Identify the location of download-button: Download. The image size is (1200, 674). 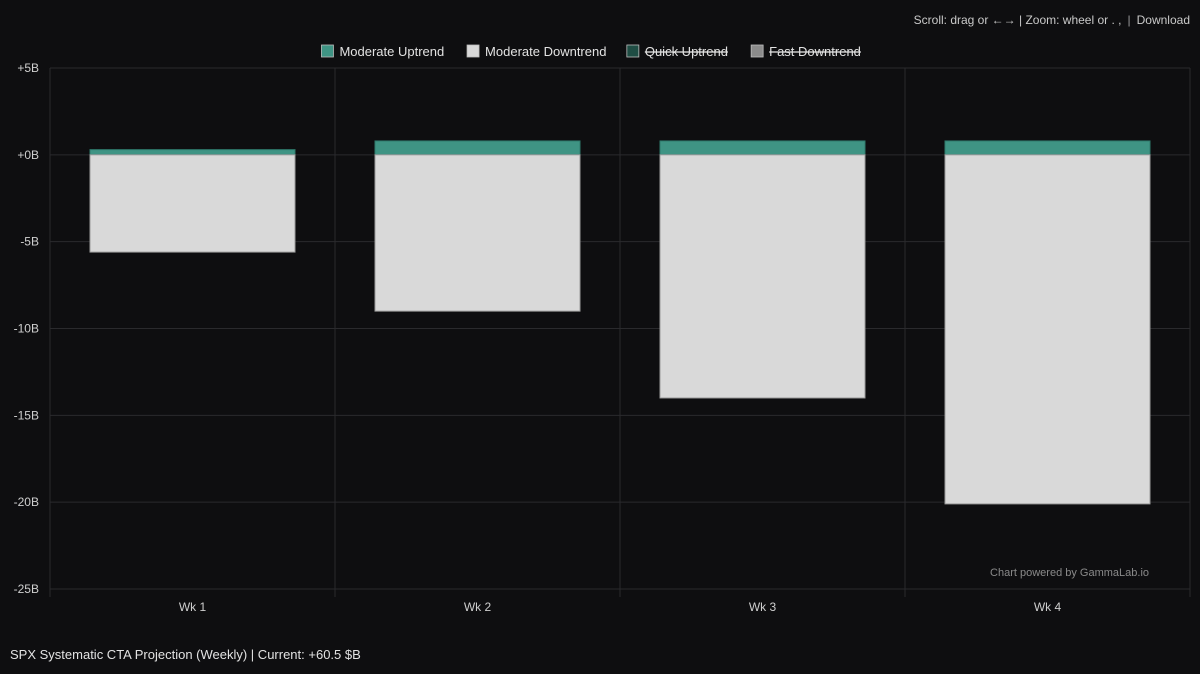
(1163, 20).